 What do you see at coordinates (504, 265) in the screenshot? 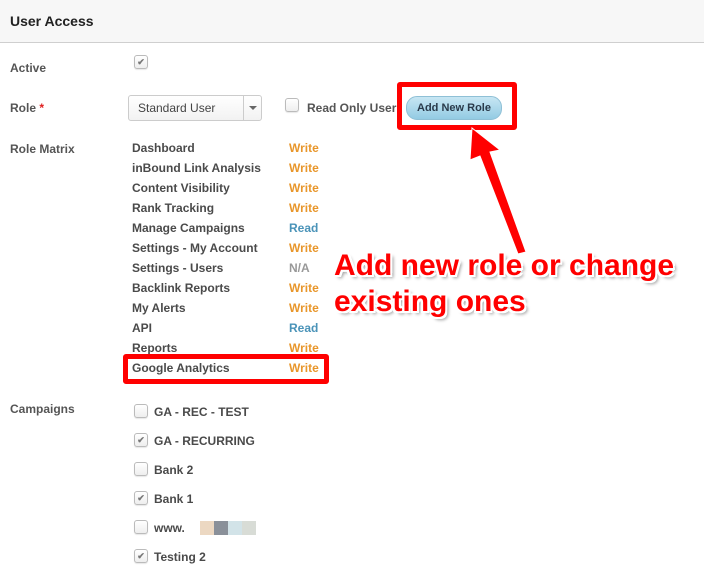
I see `annotation-line-1: Add new role or change` at bounding box center [504, 265].